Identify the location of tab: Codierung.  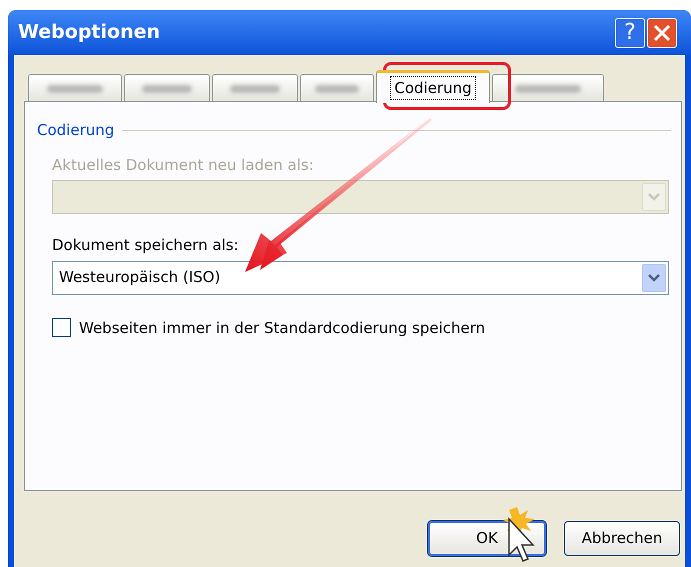
(433, 86).